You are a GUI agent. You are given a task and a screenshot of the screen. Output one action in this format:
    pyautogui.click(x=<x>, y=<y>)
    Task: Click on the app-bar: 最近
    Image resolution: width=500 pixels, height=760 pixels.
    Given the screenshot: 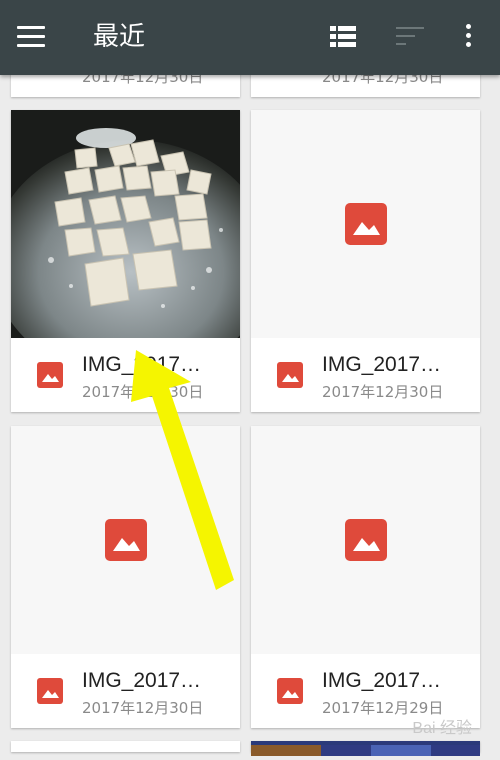 What is the action you would take?
    pyautogui.click(x=250, y=37)
    